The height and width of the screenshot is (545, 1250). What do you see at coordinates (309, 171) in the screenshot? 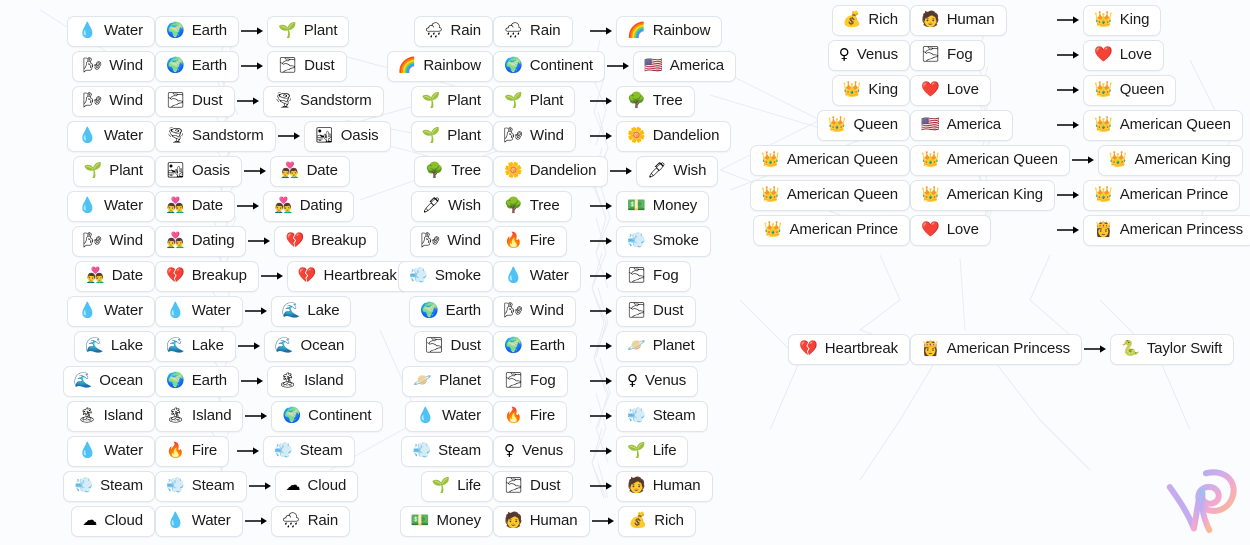
I see `element-card-date: 👨‍❤️‍👨 Date` at bounding box center [309, 171].